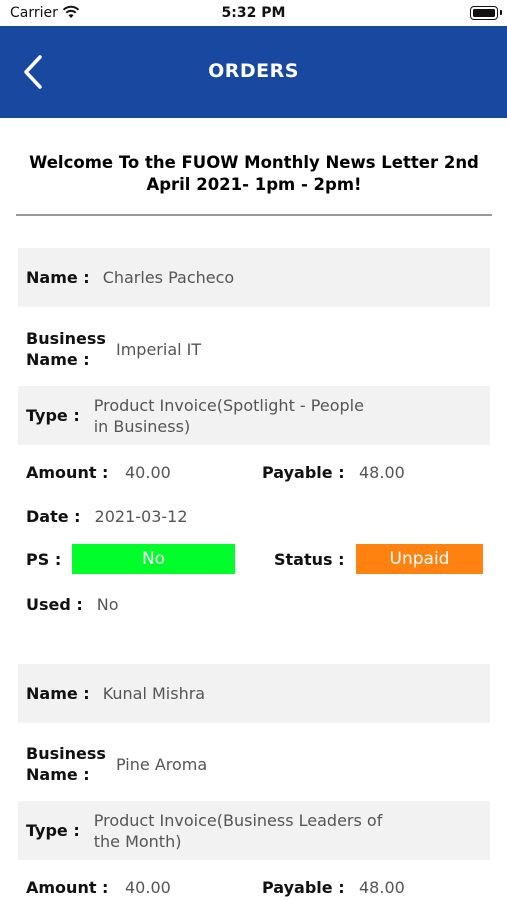  Describe the element at coordinates (168, 277) in the screenshot. I see `customer-name: Charles Pacheco` at that location.